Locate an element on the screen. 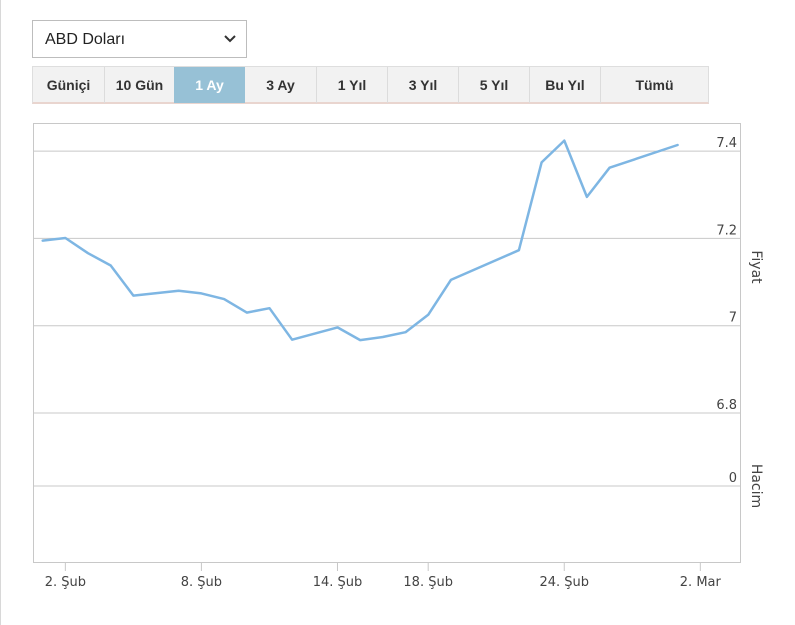  x-tick-label: 8. Şub is located at coordinates (201, 582).